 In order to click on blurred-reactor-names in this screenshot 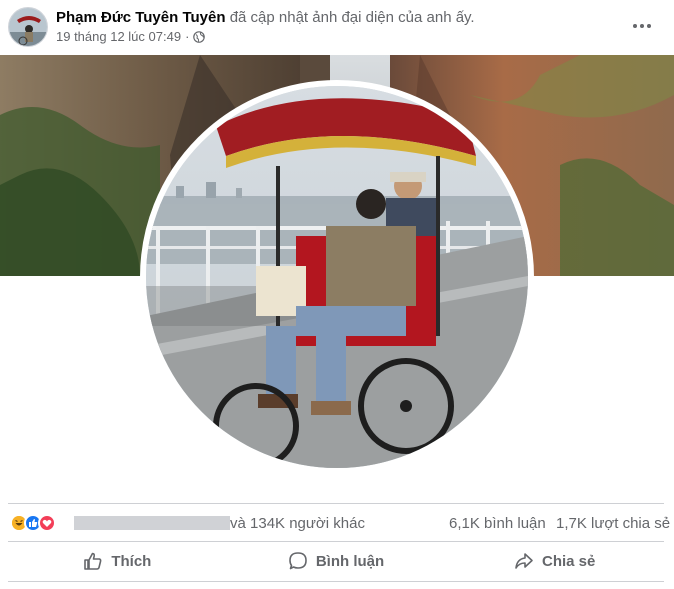, I will do `click(152, 523)`.